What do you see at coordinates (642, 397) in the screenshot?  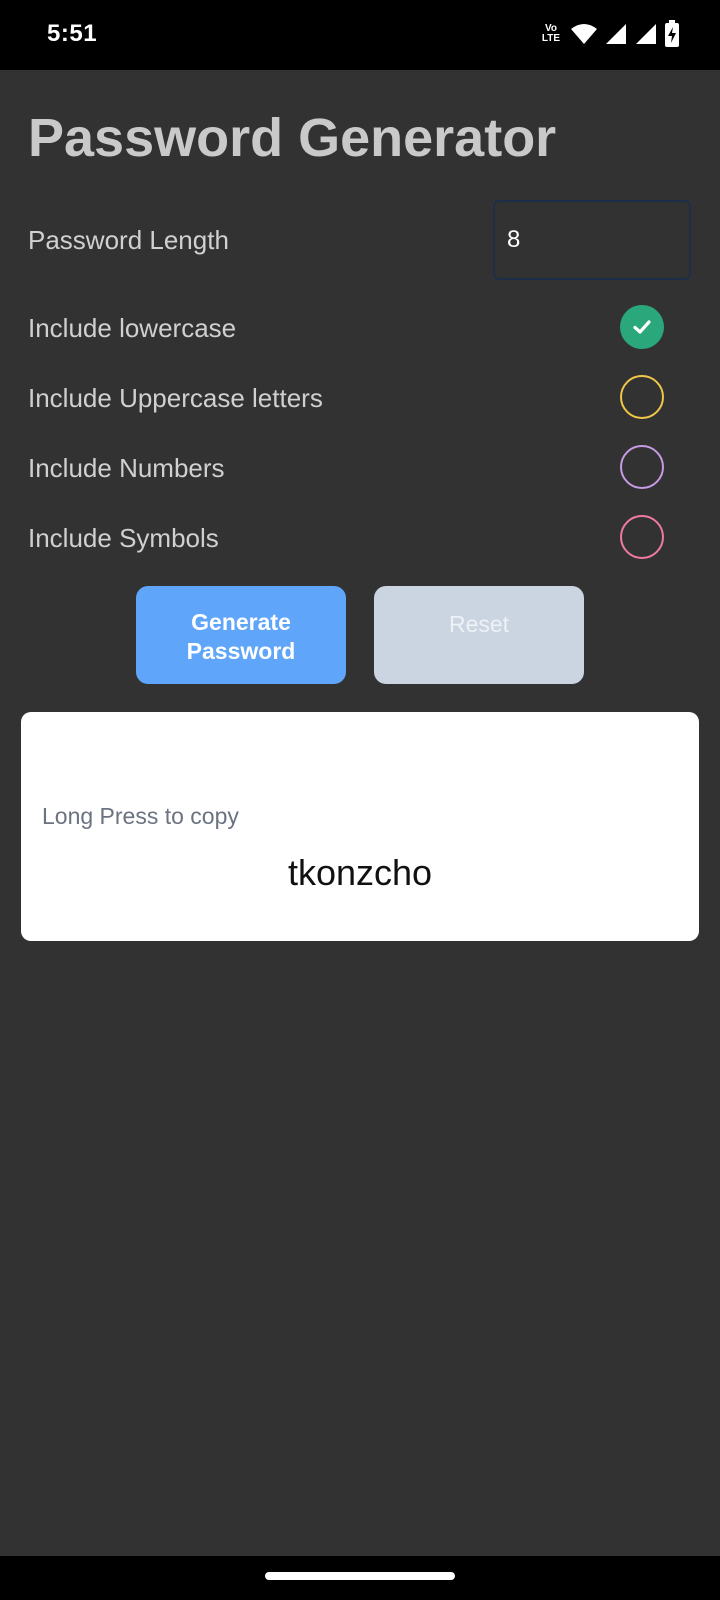 I see `uppercase-checkbox` at bounding box center [642, 397].